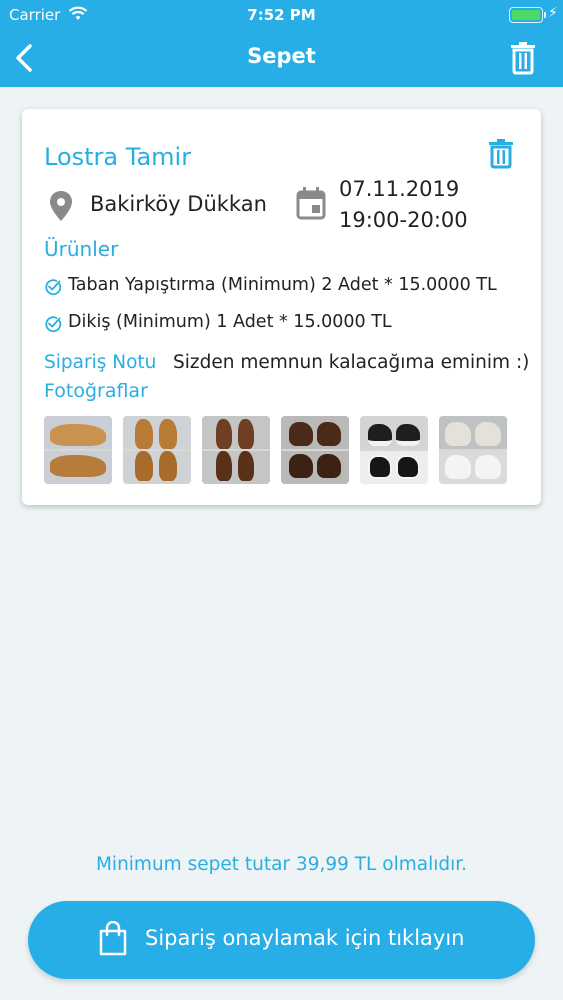 This screenshot has height=1000, width=563. What do you see at coordinates (178, 204) in the screenshot?
I see `shop-location: Bakirköy Dükkan` at bounding box center [178, 204].